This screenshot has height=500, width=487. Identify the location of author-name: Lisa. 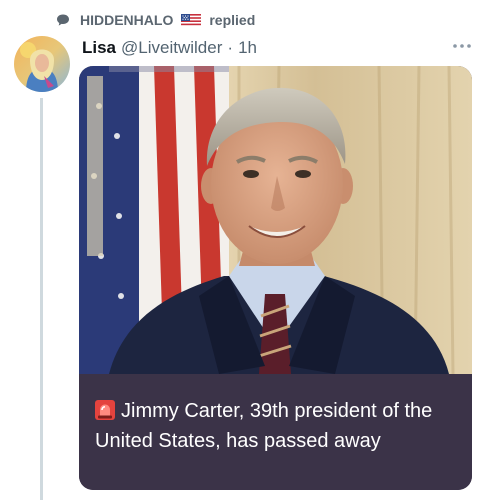
(99, 48).